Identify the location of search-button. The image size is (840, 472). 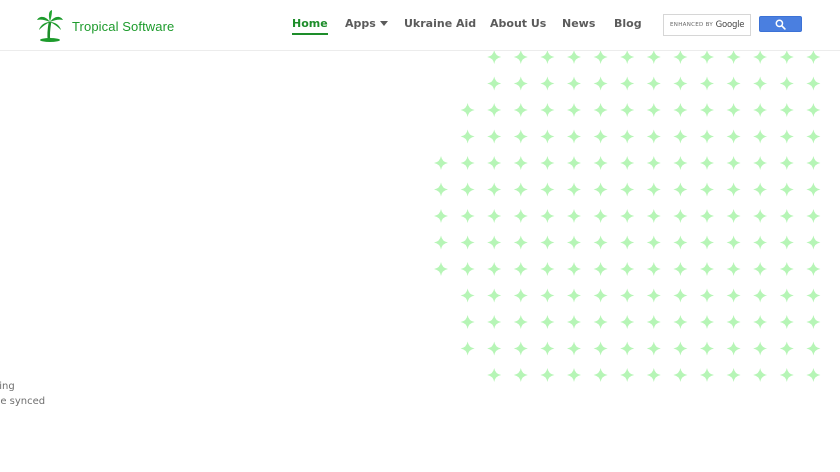
(780, 24).